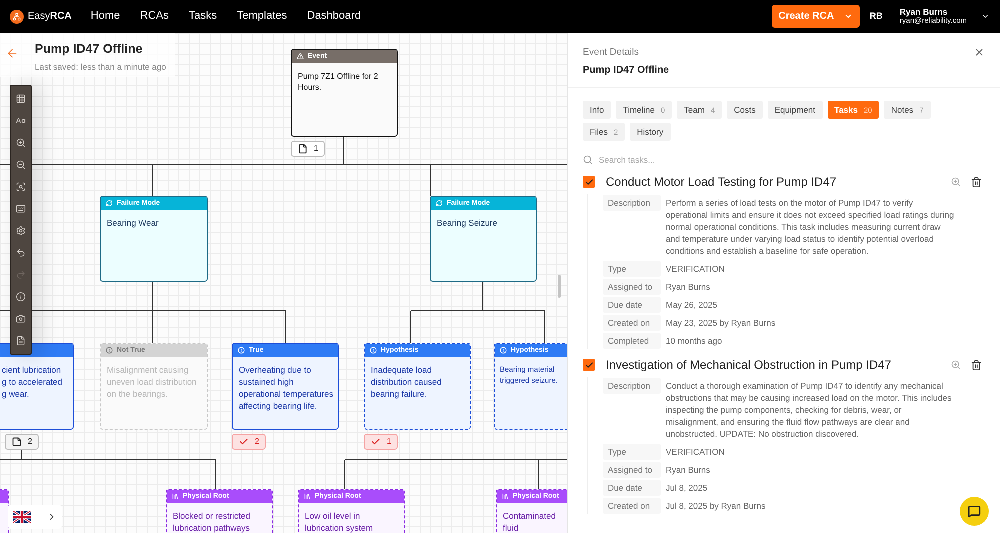 The height and width of the screenshot is (533, 1000). Describe the element at coordinates (21, 99) in the screenshot. I see `grid-icon` at that location.